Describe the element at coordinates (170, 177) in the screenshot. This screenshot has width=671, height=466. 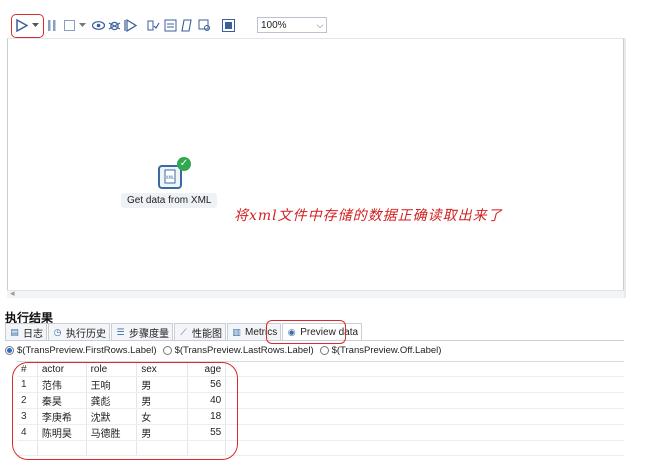
I see `svg-text: XML` at that location.